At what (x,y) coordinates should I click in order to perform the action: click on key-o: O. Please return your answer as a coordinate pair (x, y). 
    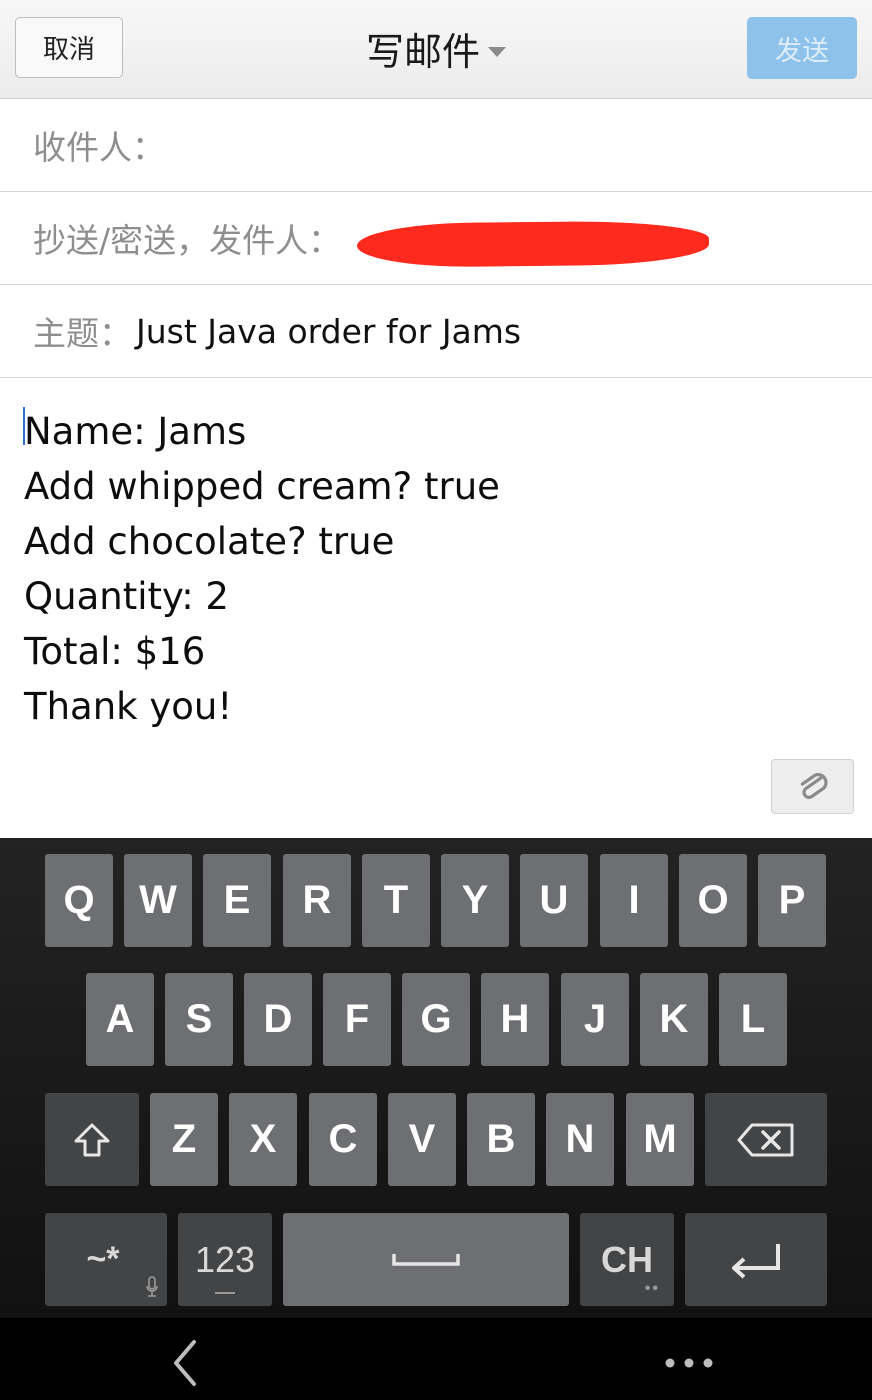
    Looking at the image, I should click on (713, 900).